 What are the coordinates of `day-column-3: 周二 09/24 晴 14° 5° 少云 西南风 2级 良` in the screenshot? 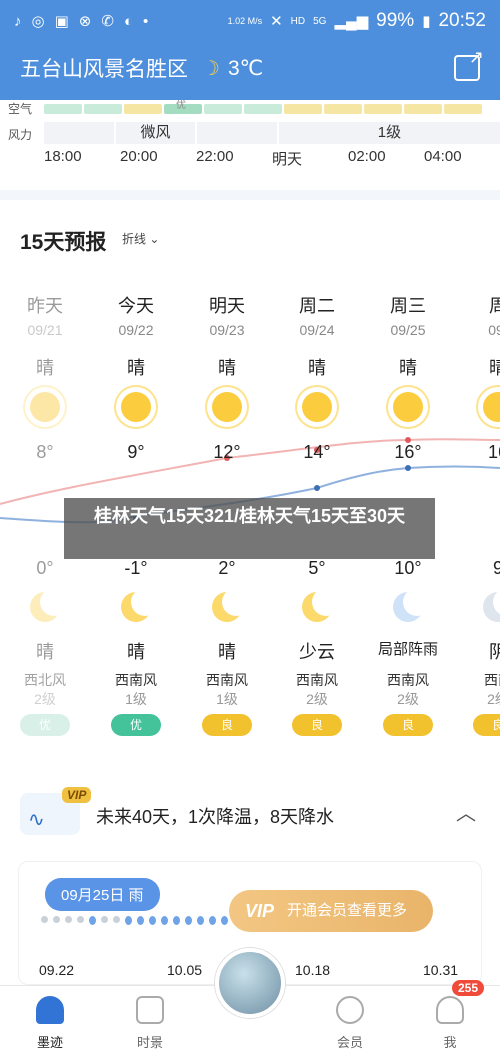 It's located at (317, 514).